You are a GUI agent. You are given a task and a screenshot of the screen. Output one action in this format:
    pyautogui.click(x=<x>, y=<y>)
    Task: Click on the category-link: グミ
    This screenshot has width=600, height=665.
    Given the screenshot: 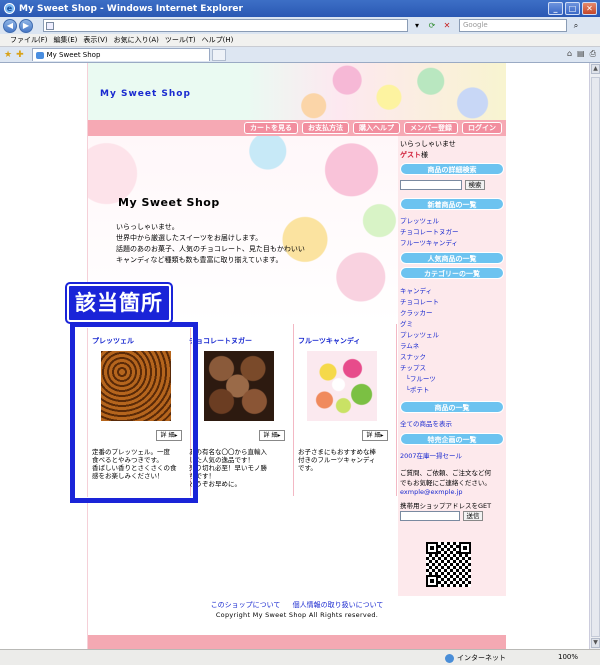 What is the action you would take?
    pyautogui.click(x=406, y=323)
    